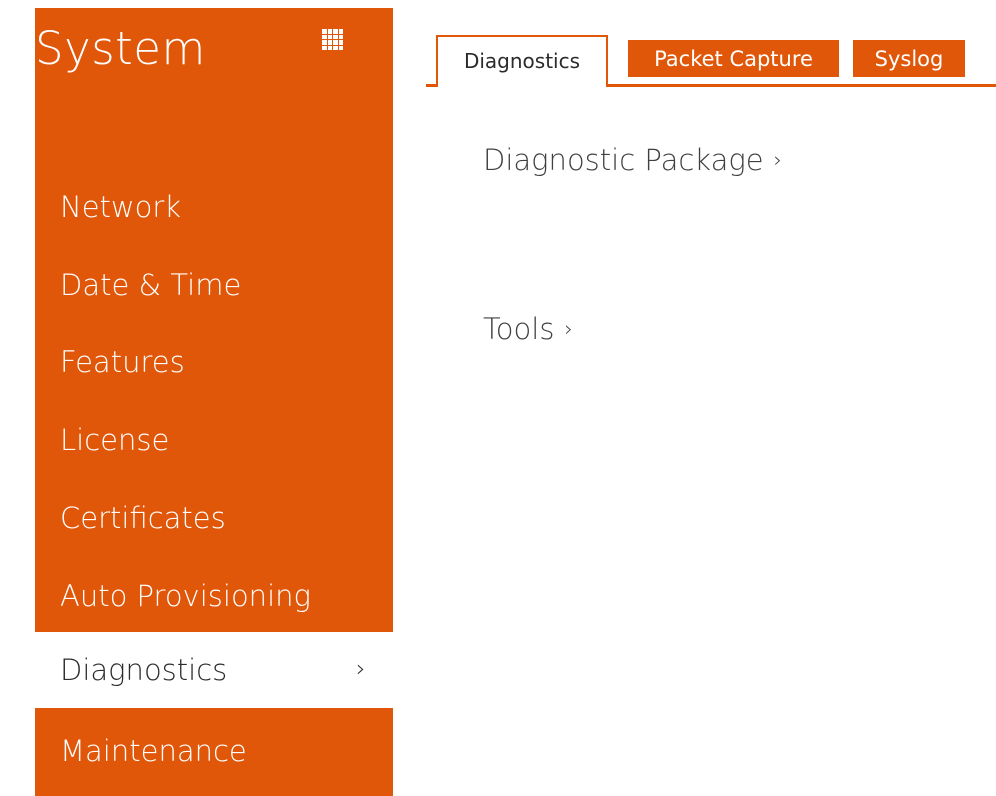 Image resolution: width=996 pixels, height=796 pixels. I want to click on sidebar-item-label: Date & Time, so click(151, 285).